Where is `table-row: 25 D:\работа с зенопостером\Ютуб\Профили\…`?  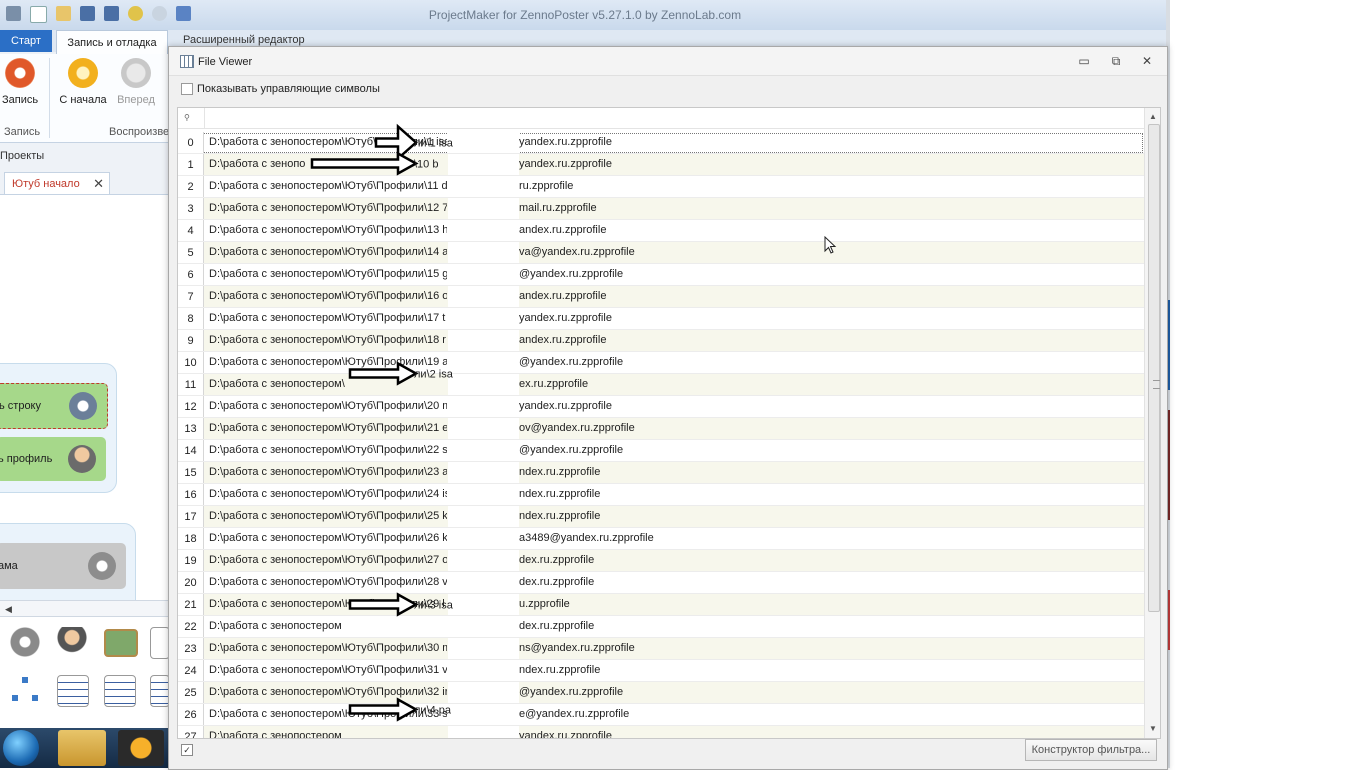
table-row: 25 D:\работа с зенопостером\Ютуб\Профили\… is located at coordinates (661, 693).